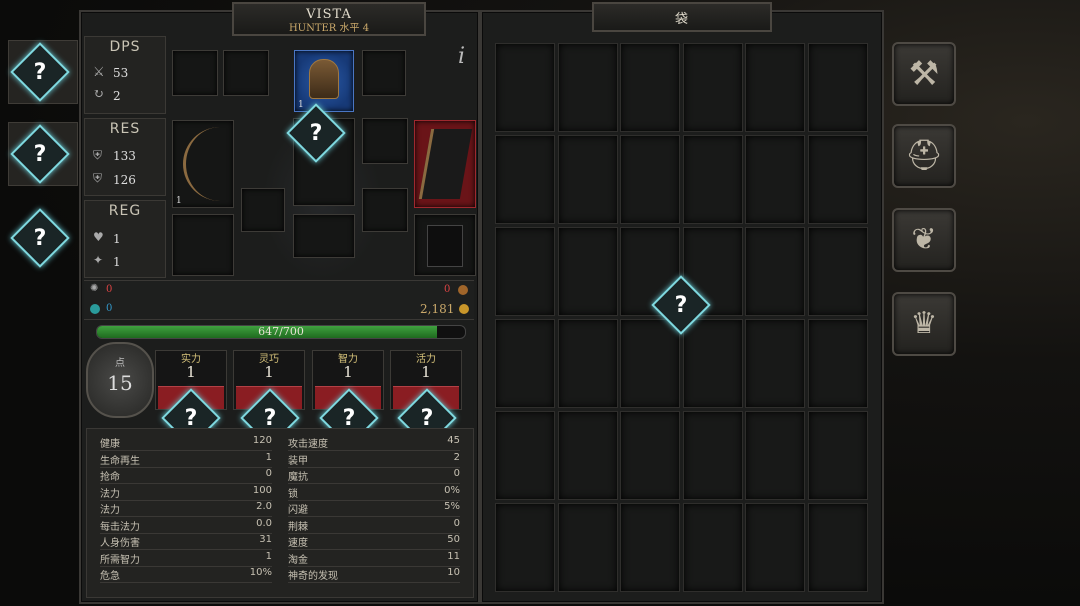 Image resolution: width=1080 pixels, height=606 pixels. Describe the element at coordinates (447, 289) in the screenshot. I see `status-right-1: 0` at that location.